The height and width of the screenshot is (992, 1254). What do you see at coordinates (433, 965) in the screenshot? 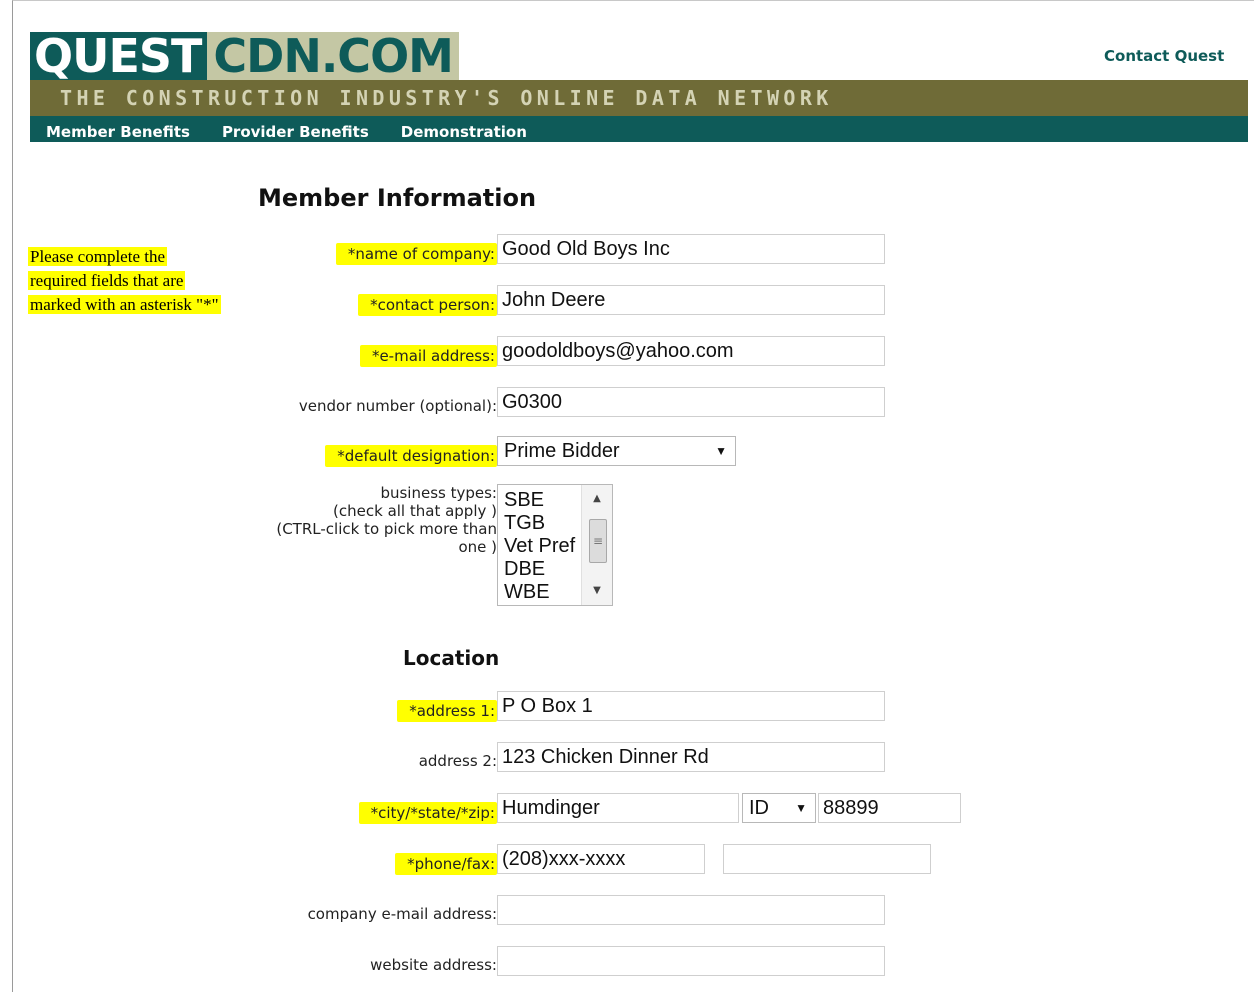
I see `website-label: website address:` at bounding box center [433, 965].